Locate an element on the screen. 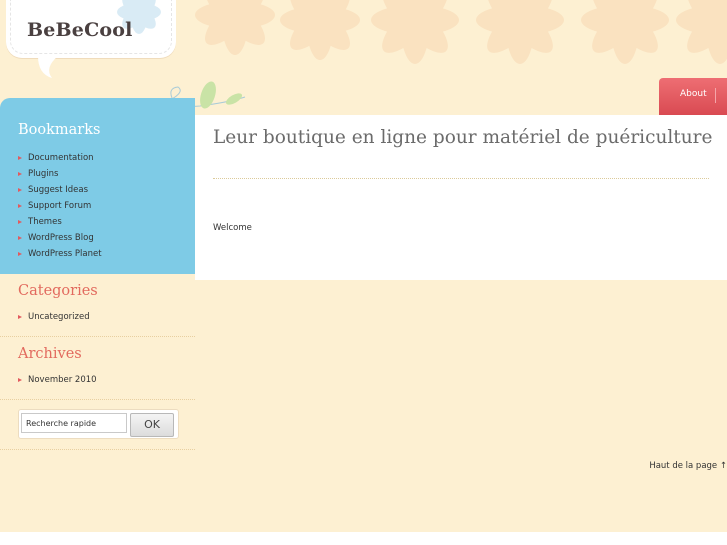 The image size is (727, 545). bookmark-label: Support Forum is located at coordinates (60, 206).